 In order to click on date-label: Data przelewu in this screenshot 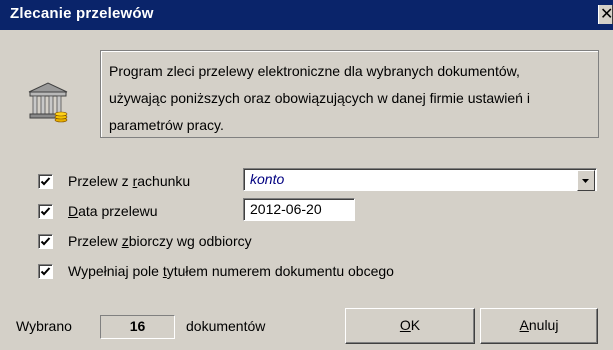, I will do `click(113, 211)`.